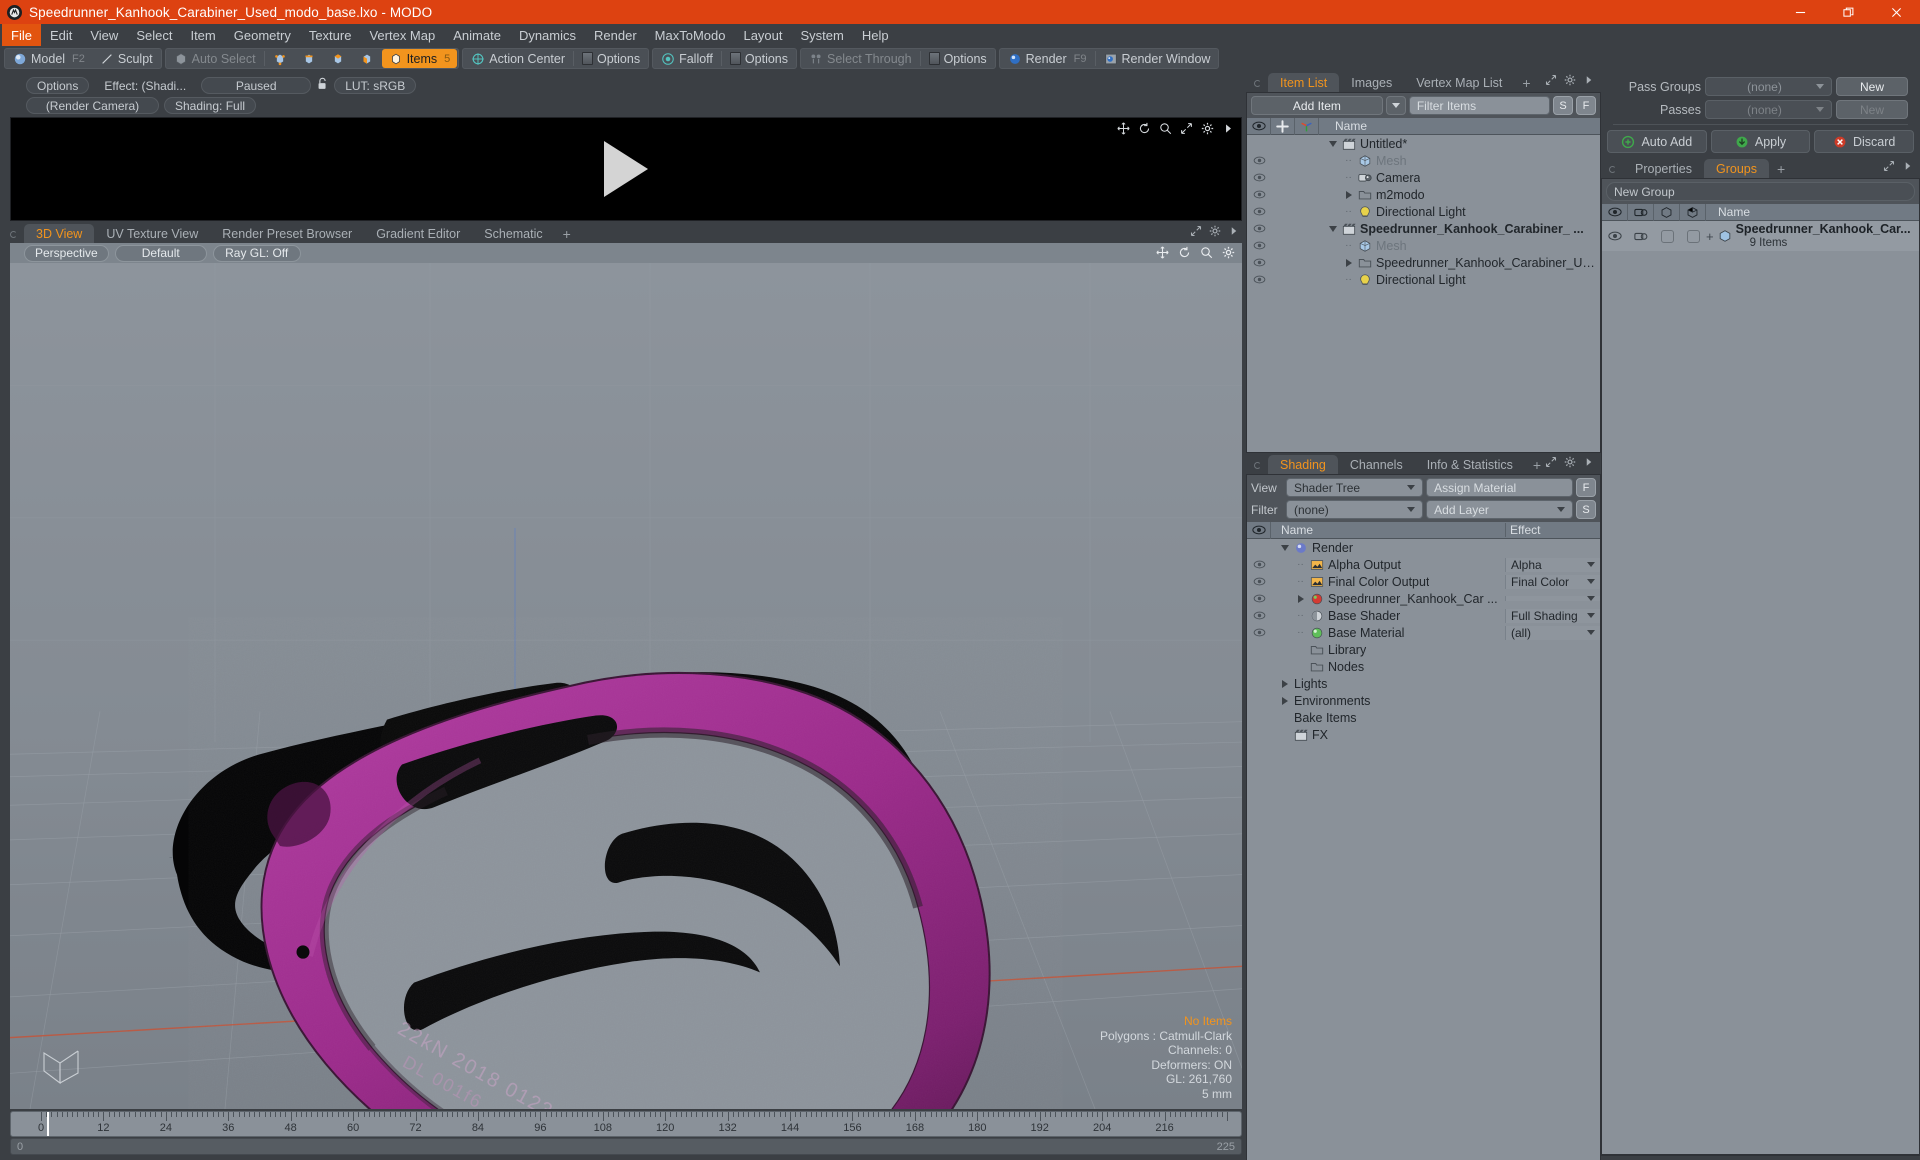  Describe the element at coordinates (1423, 581) in the screenshot. I see `shader-tree-row: ·· Final Color Output Final Color` at that location.